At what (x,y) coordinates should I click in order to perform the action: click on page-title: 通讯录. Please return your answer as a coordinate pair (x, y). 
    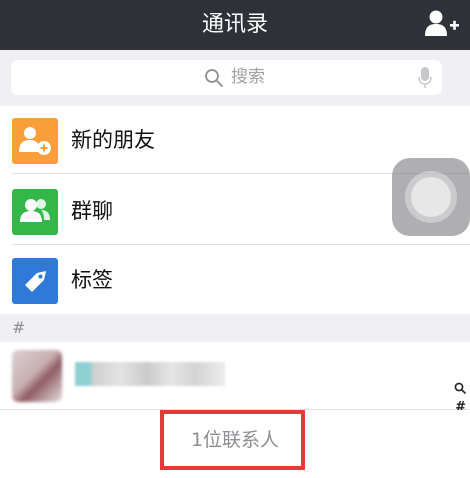
    Looking at the image, I should click on (234, 24).